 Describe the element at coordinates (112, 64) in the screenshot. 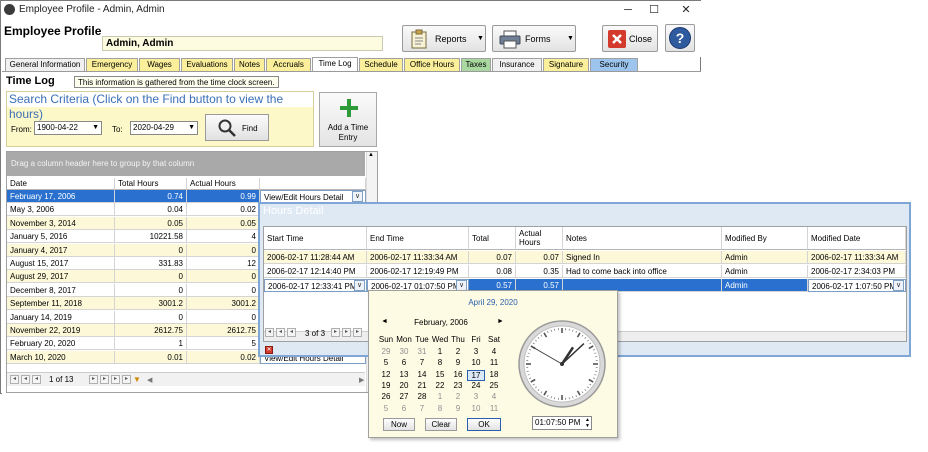

I see `tab-emergency: Emergency` at that location.